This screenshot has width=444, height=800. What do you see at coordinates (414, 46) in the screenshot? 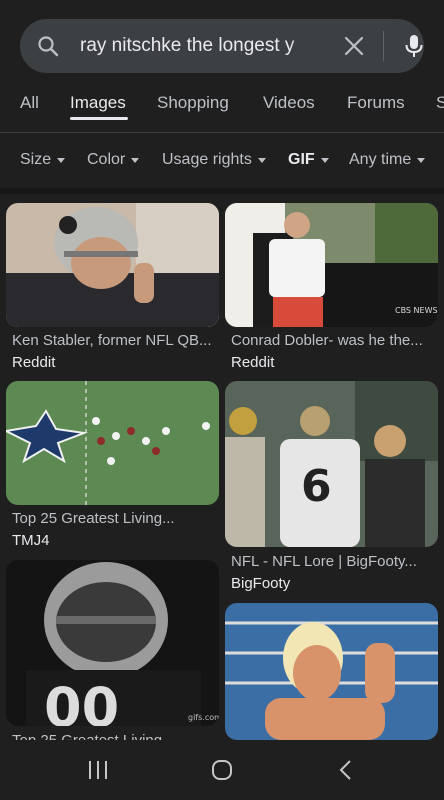
I see `microphone-icon` at bounding box center [414, 46].